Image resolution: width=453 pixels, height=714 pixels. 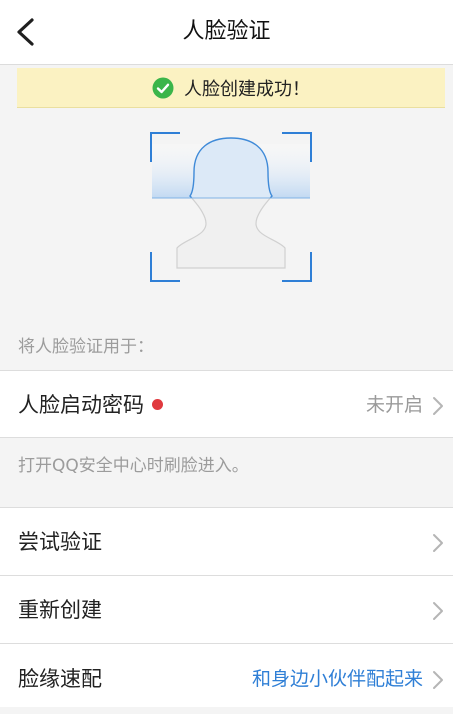 I want to click on face-password-row: 人脸启动密码 未开启, so click(x=226, y=404).